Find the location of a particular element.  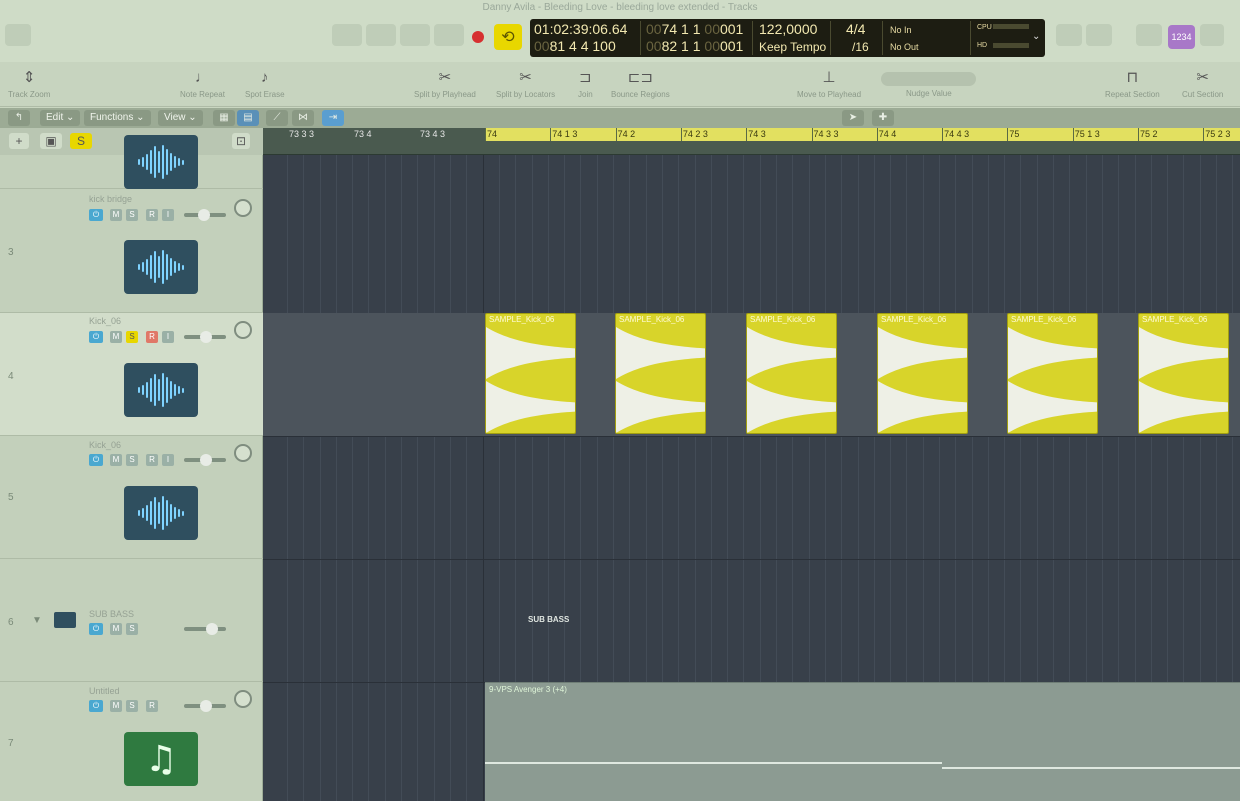

sub-bass-region-label: SUB BASS is located at coordinates (548, 619).